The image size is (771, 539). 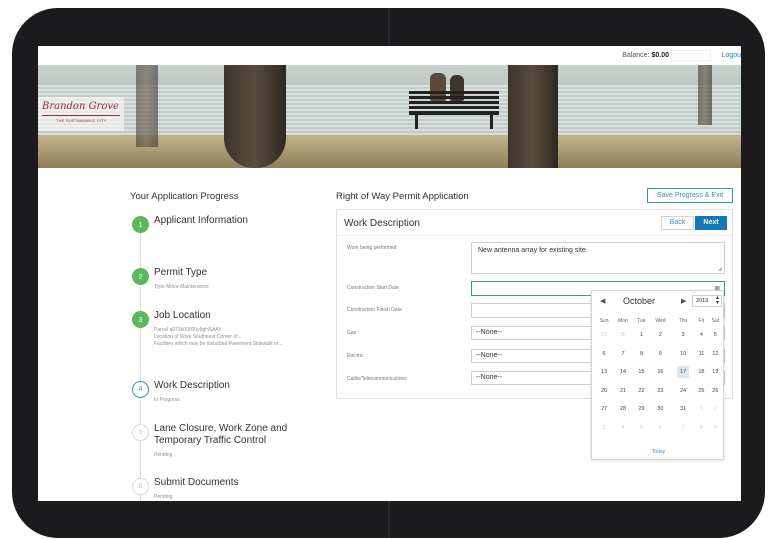 I want to click on calendar-day-label: 20, so click(x=604, y=390).